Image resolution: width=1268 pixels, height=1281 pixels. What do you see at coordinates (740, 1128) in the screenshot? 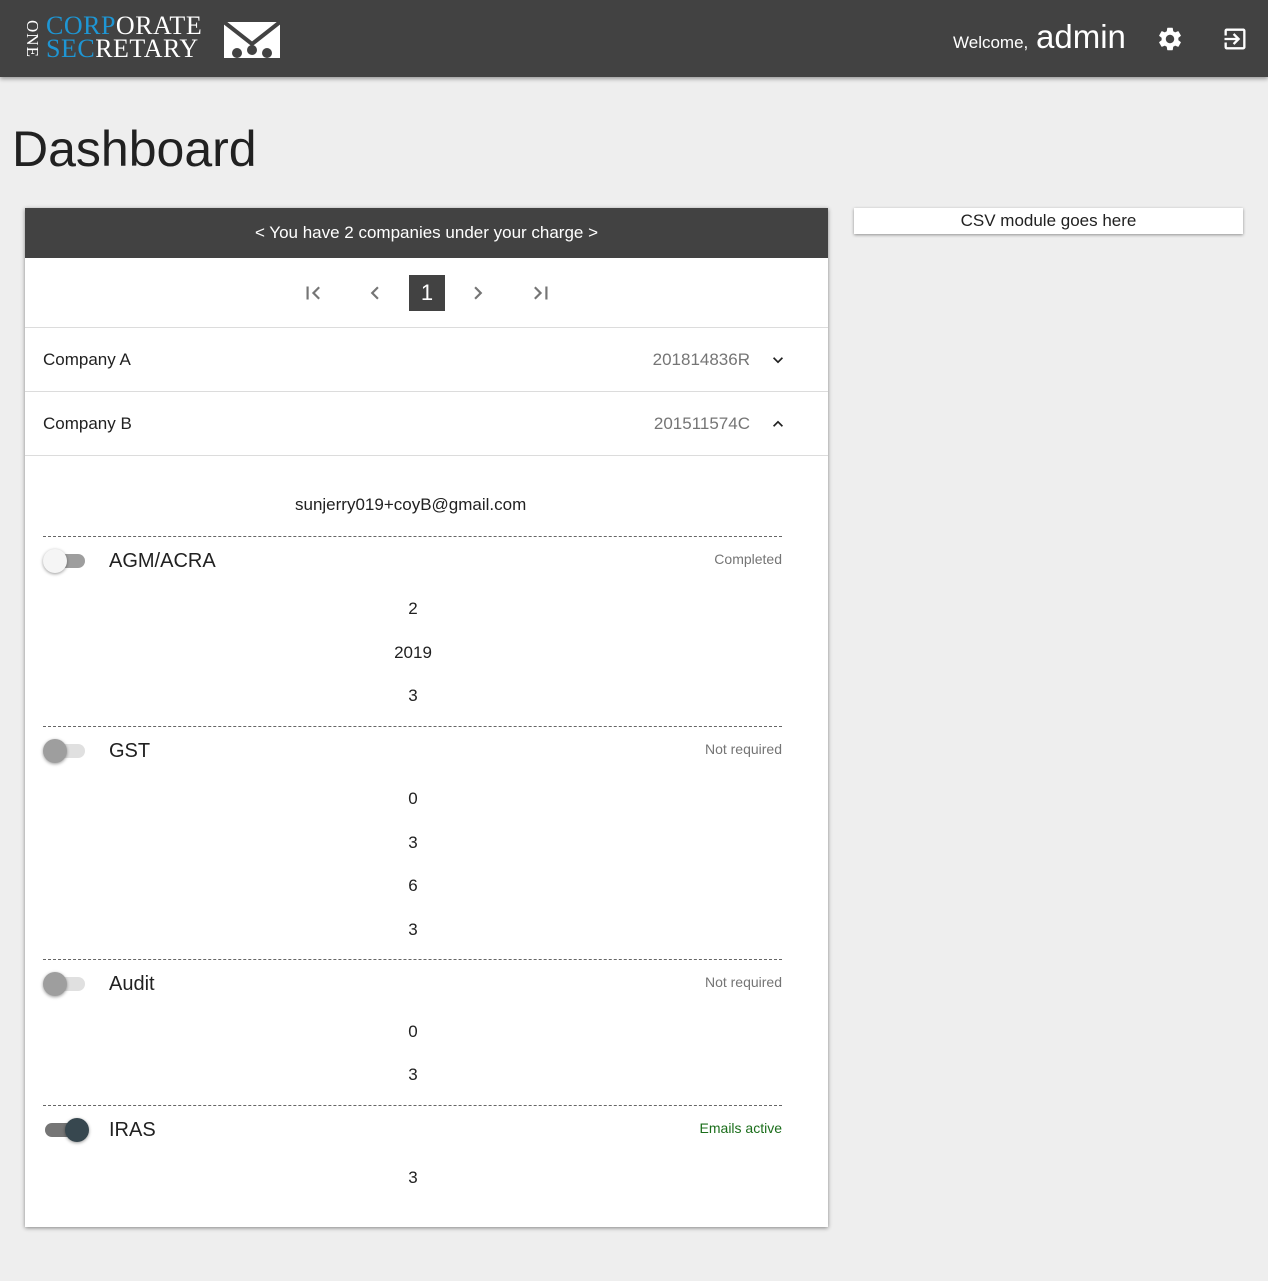
I see `status-label: Emails active` at bounding box center [740, 1128].